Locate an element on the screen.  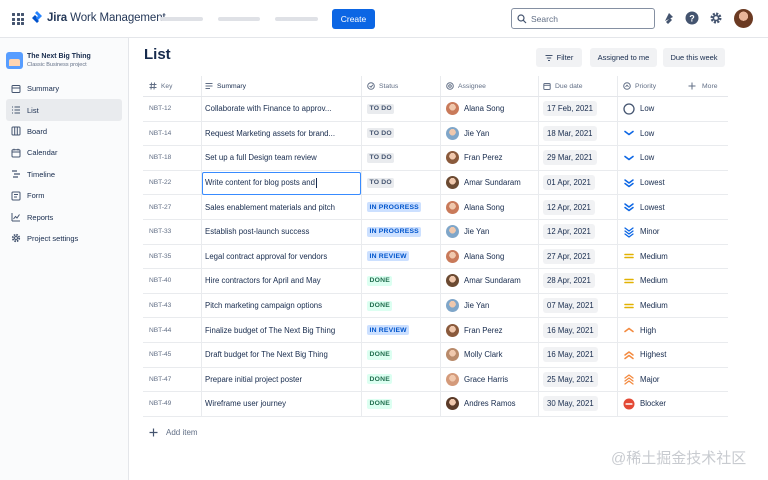
due-date-cell: 12 Apr, 2021 is located at coordinates (580, 207).